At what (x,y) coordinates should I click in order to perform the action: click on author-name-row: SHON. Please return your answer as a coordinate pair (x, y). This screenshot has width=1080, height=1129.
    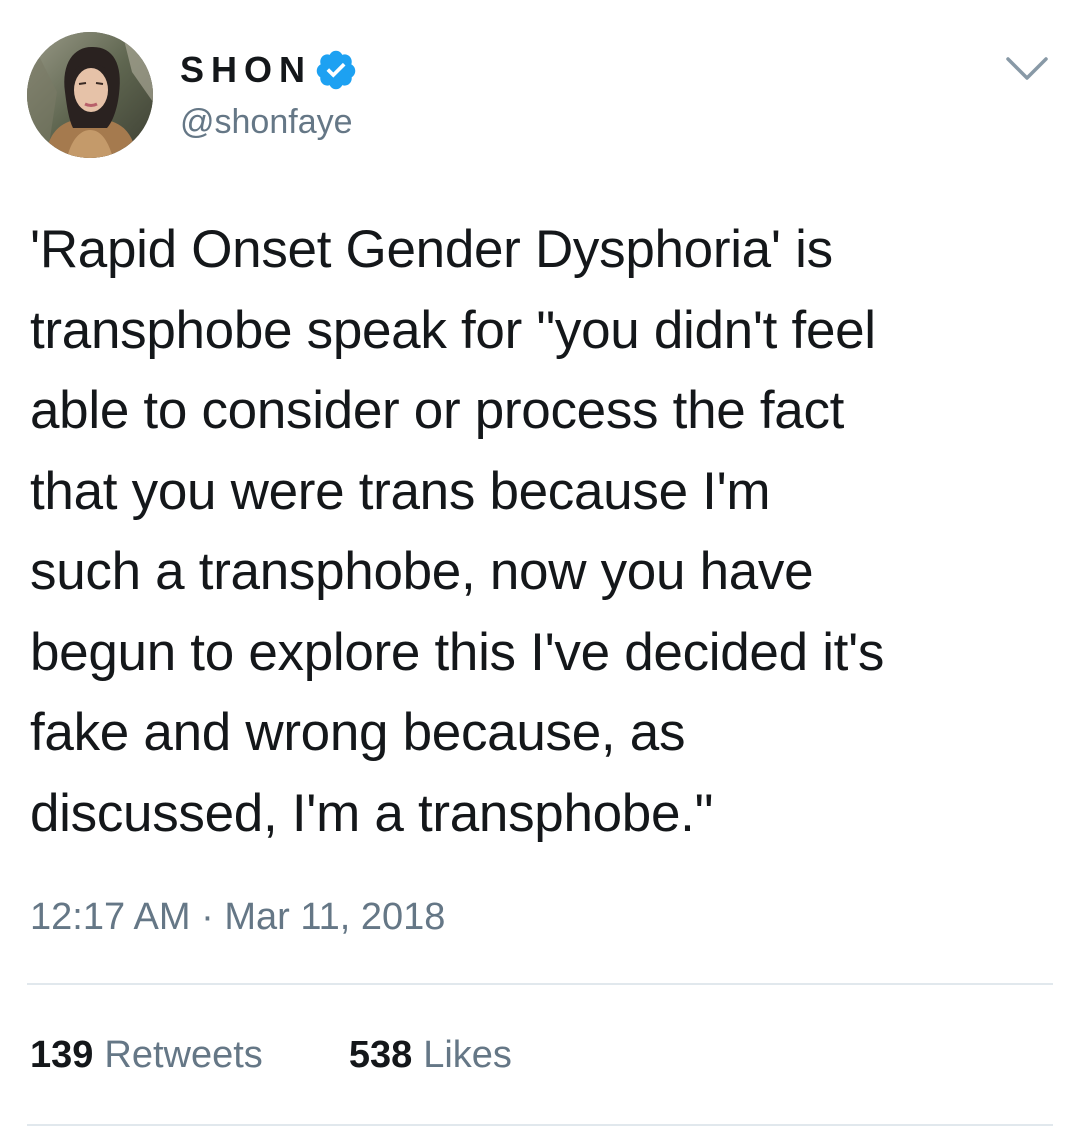
    Looking at the image, I should click on (269, 70).